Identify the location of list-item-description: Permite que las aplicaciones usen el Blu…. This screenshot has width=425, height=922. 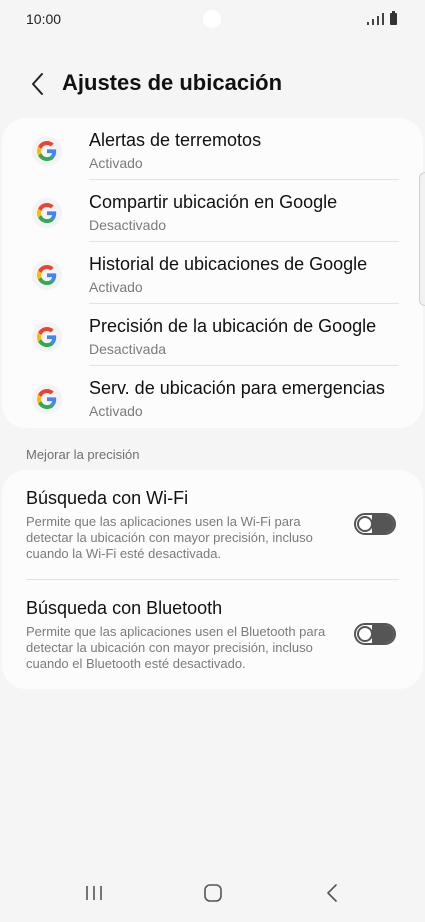
(176, 647).